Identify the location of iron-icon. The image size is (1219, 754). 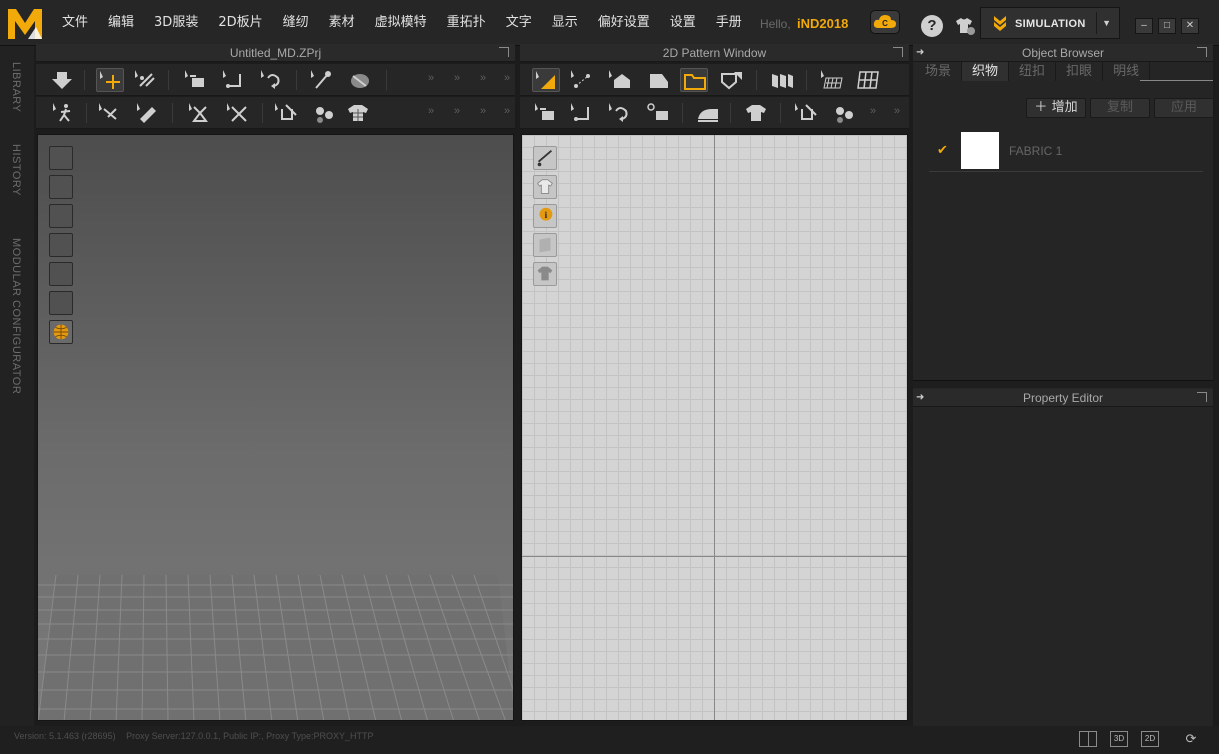
(708, 113).